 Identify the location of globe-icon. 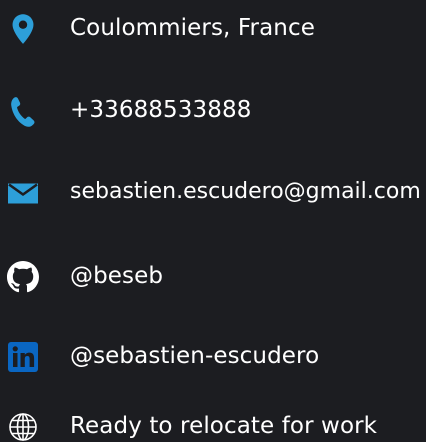
(23, 426).